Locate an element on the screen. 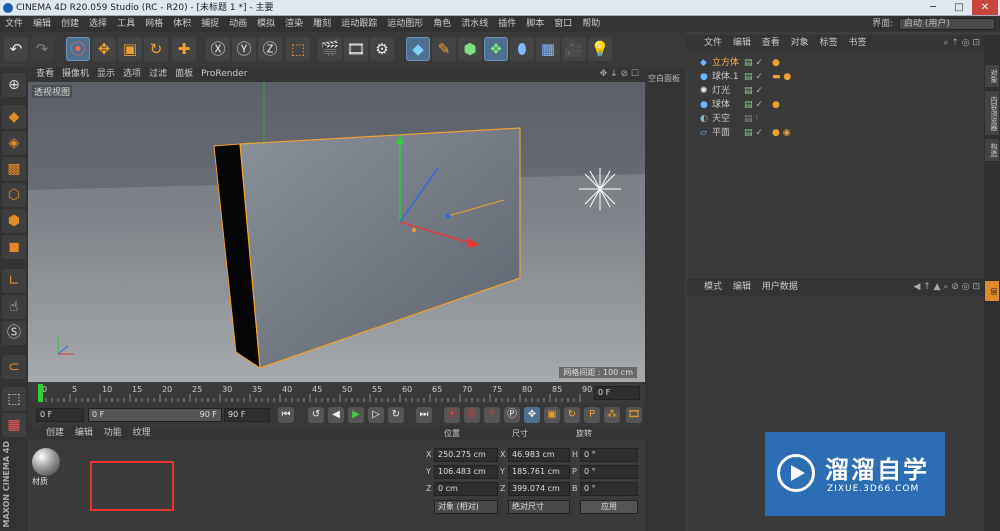 Image resolution: width=1000 pixels, height=531 pixels. recent-tool-icon: ✚ is located at coordinates (184, 49).